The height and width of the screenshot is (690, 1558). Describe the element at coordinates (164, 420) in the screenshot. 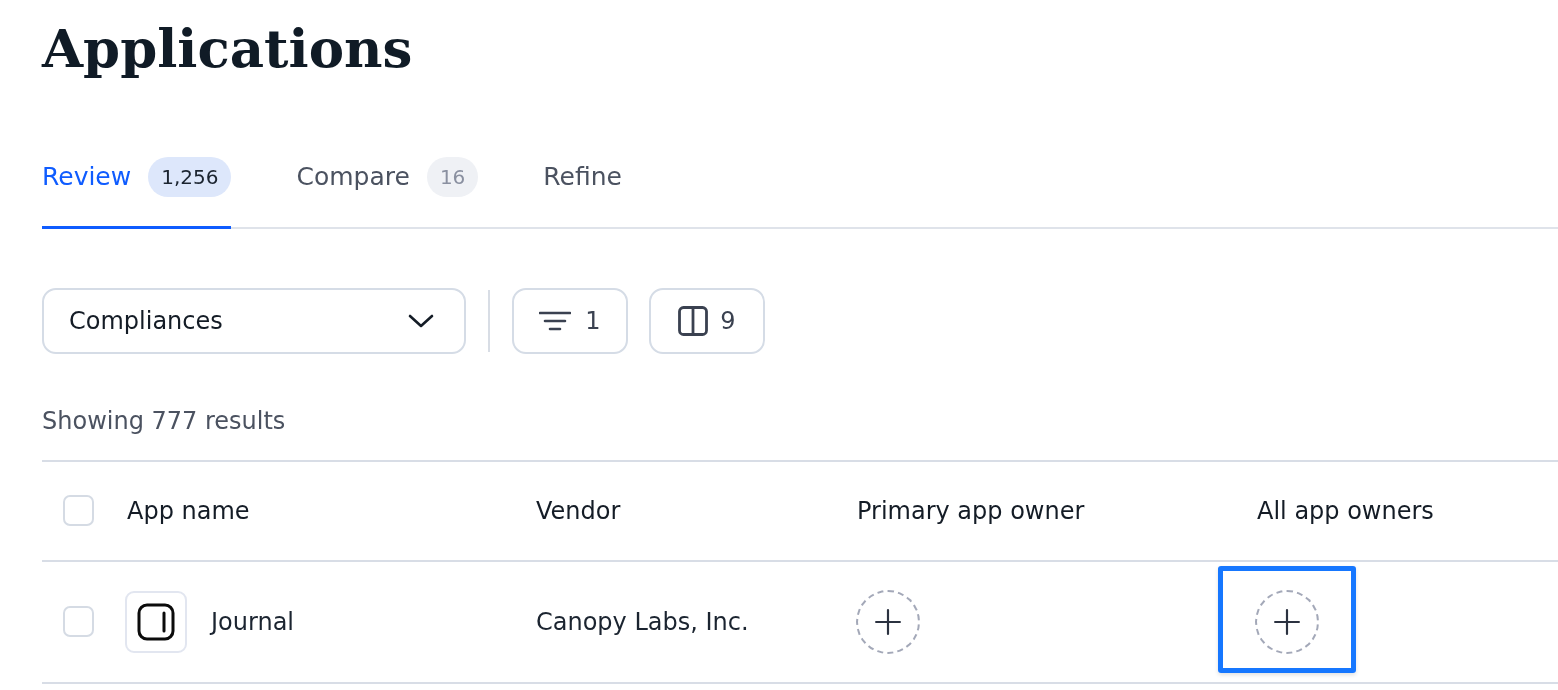

I see `results-count: Showing 777 results` at that location.